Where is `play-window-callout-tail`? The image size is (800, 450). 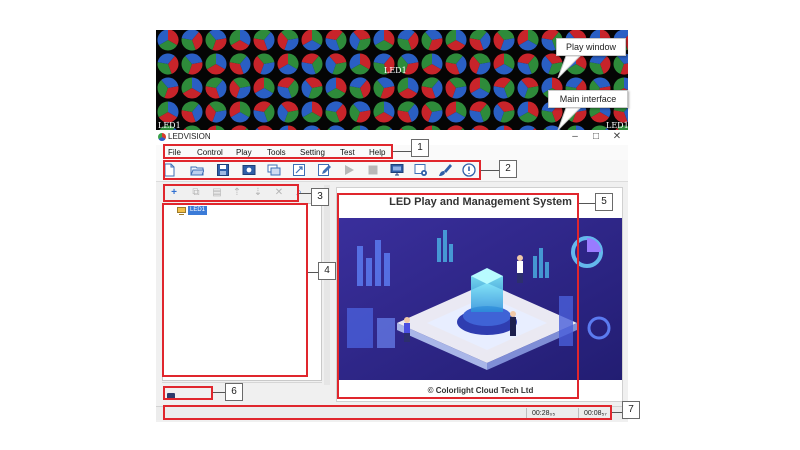
play-window-callout-tail is located at coordinates (569, 67).